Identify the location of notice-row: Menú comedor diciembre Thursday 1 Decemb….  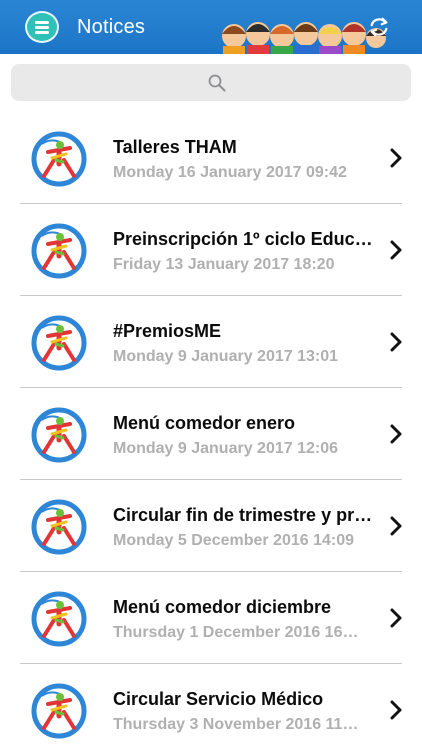
(211, 618).